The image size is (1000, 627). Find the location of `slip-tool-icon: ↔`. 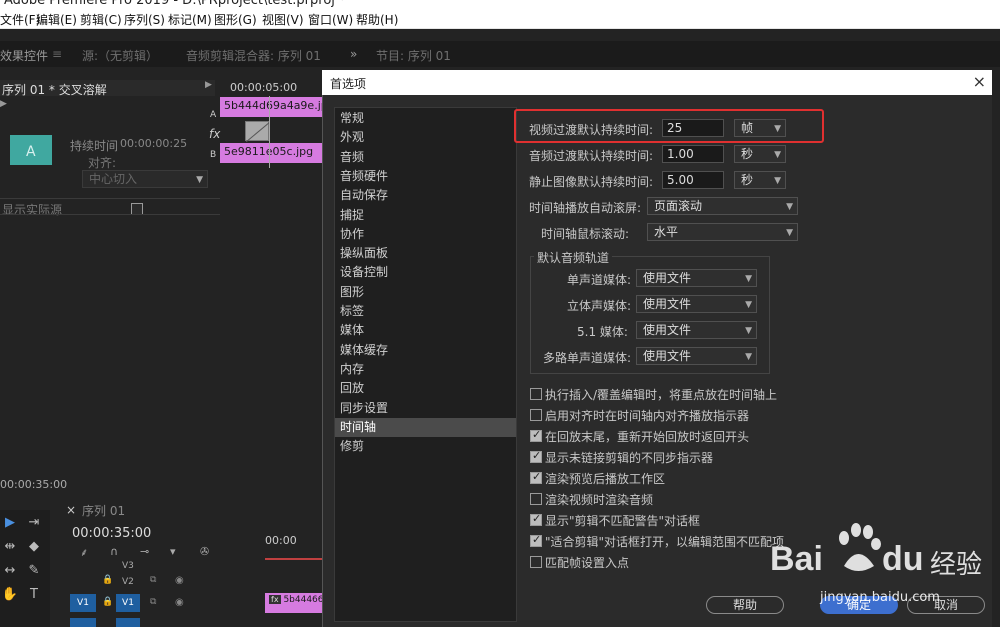

slip-tool-icon: ↔ is located at coordinates (10, 571).